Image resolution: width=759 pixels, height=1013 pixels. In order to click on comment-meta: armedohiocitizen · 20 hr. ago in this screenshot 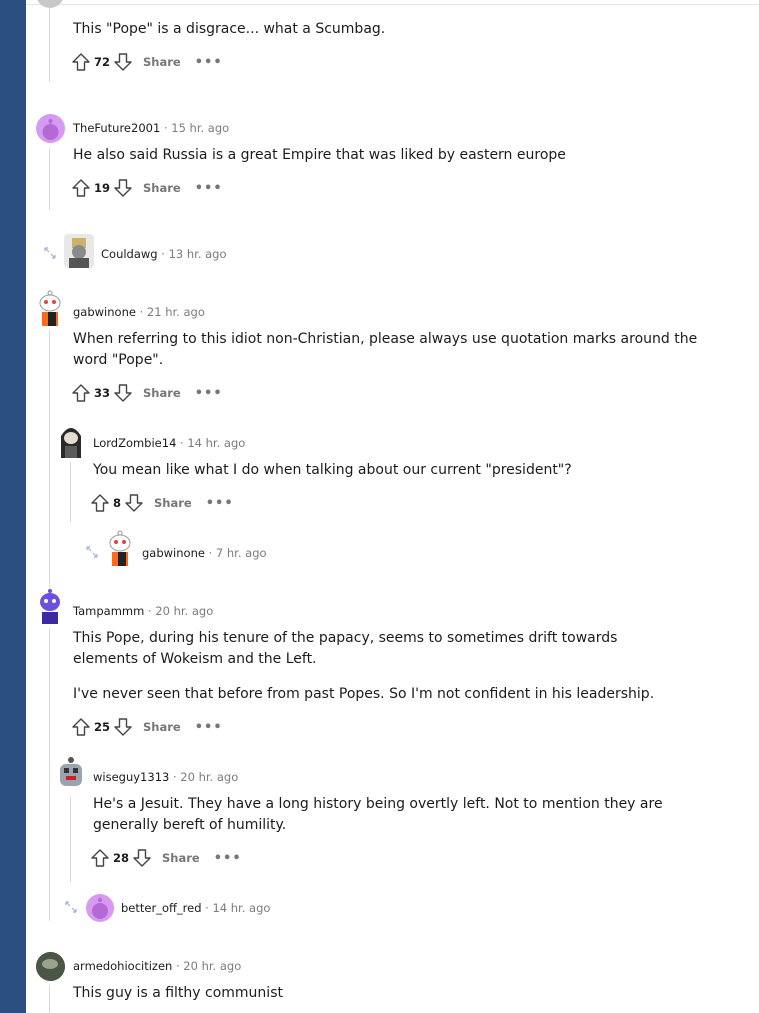, I will do `click(157, 966)`.